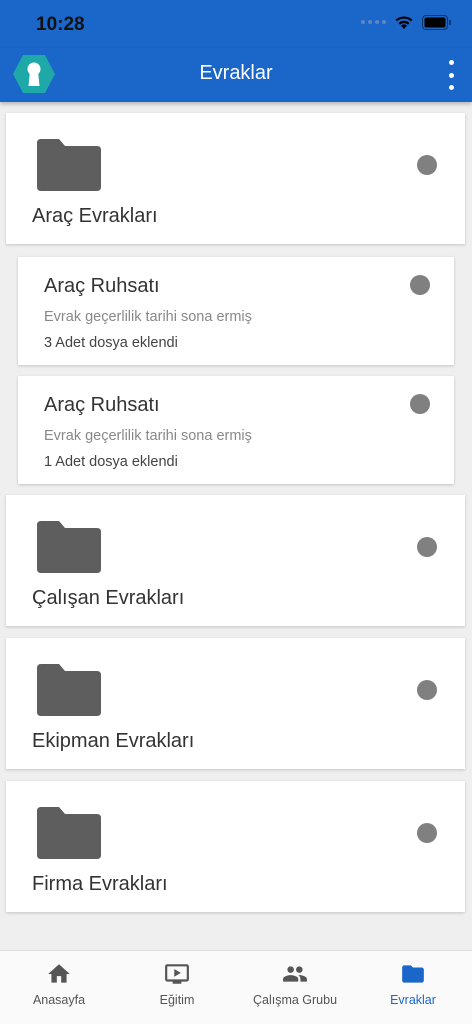  What do you see at coordinates (111, 462) in the screenshot?
I see `document-file-count: 1 Adet dosya eklendi` at bounding box center [111, 462].